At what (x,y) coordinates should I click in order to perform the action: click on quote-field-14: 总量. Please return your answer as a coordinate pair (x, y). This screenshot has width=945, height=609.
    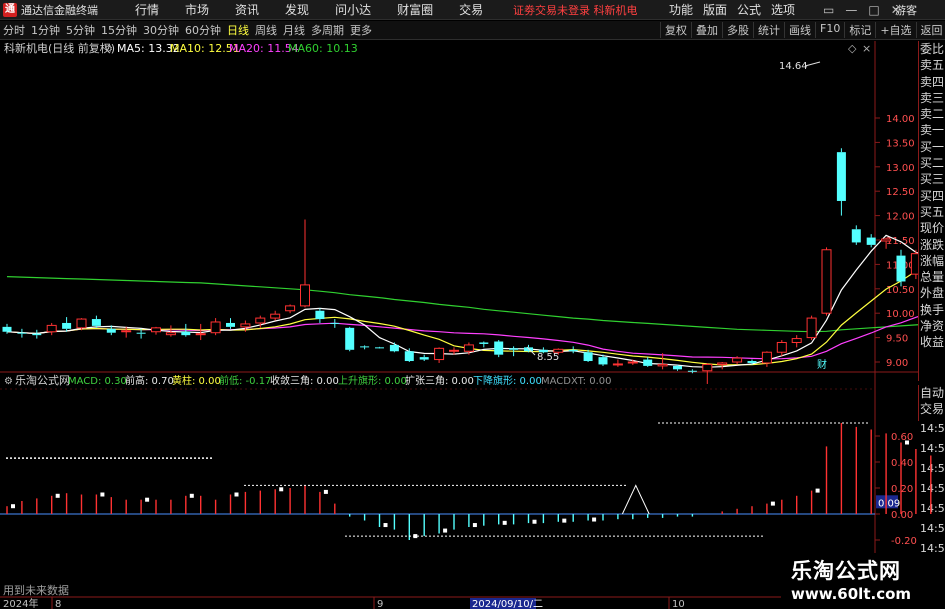
    Looking at the image, I should click on (932, 277).